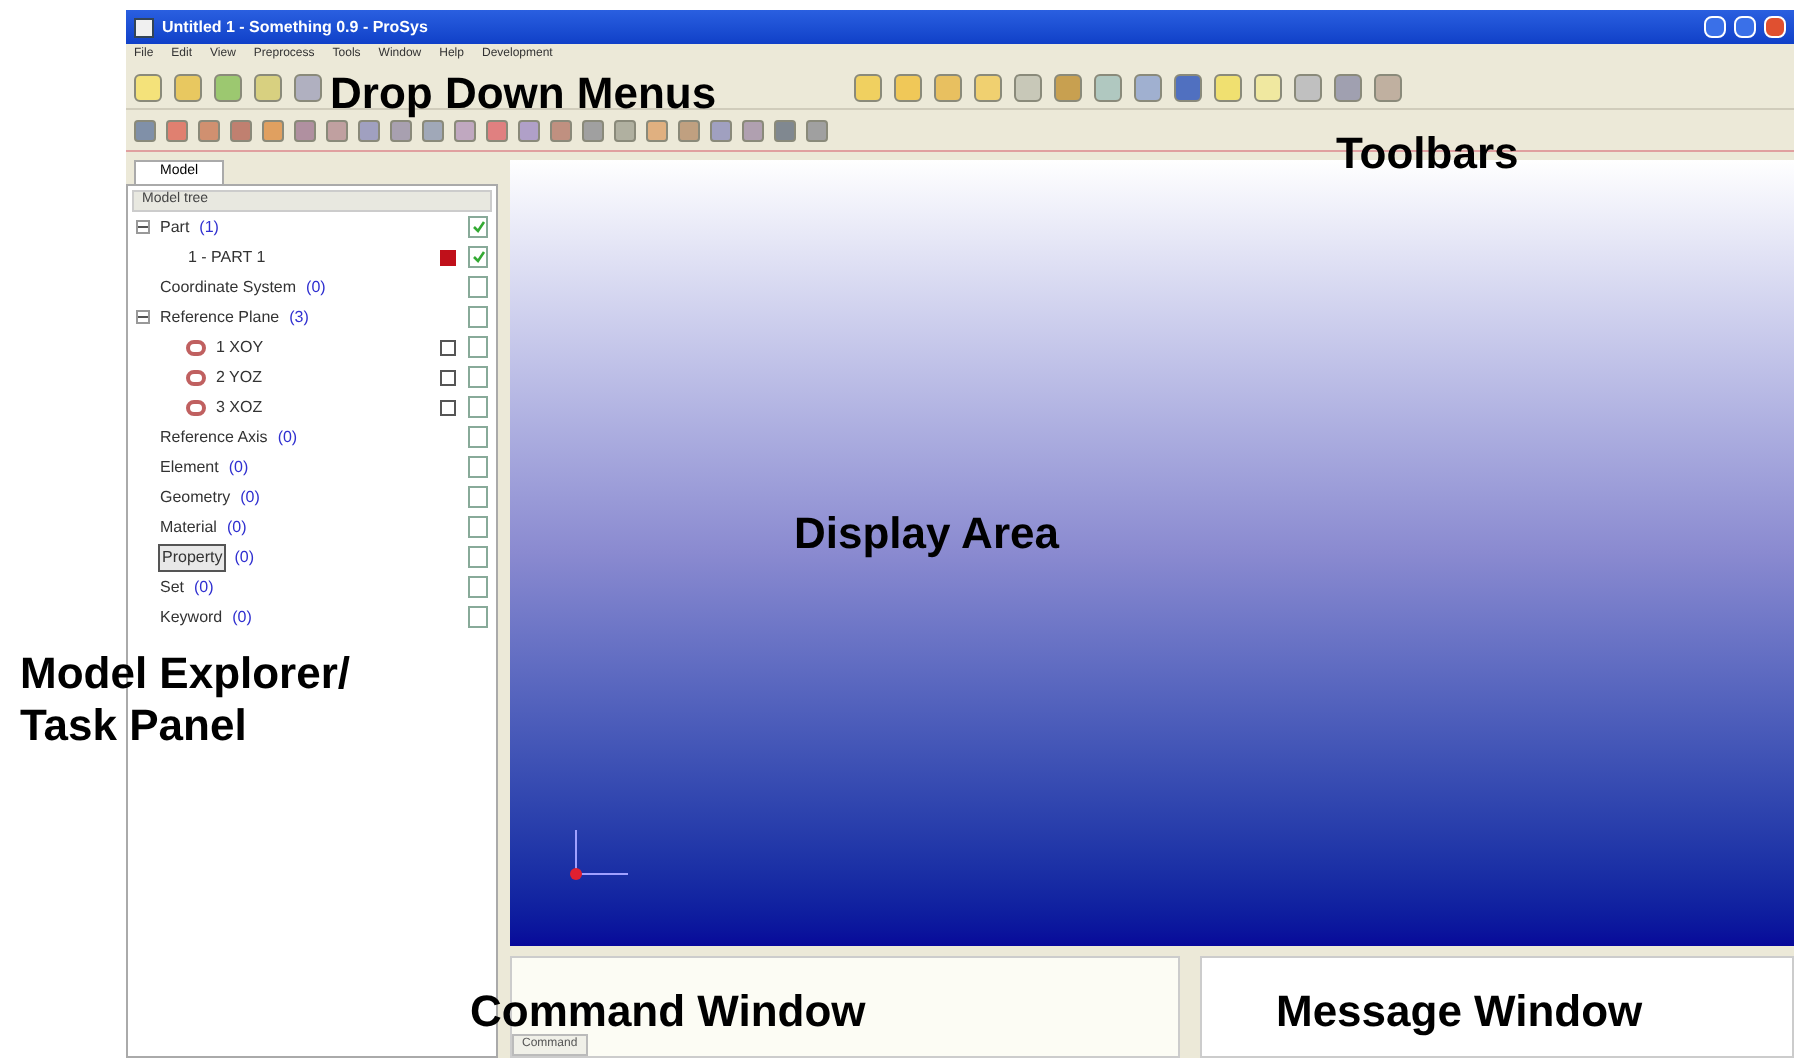  Describe the element at coordinates (228, 287) in the screenshot. I see `tree-item: Coordinate System` at that location.